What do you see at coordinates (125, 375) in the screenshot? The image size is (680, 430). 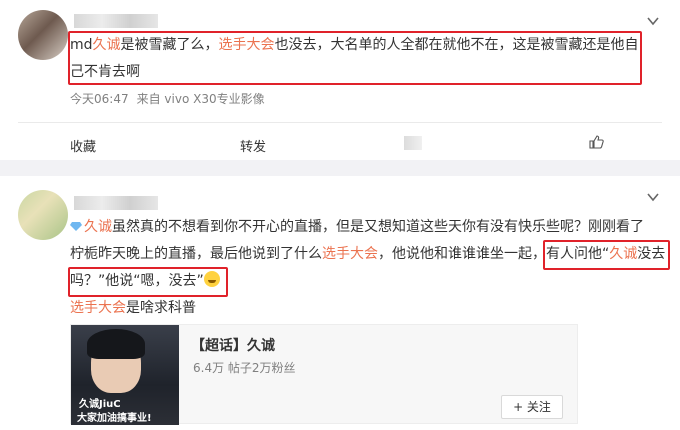 I see `topic-cover-image: 久诚JiuC 大家加油搞事业!` at bounding box center [125, 375].